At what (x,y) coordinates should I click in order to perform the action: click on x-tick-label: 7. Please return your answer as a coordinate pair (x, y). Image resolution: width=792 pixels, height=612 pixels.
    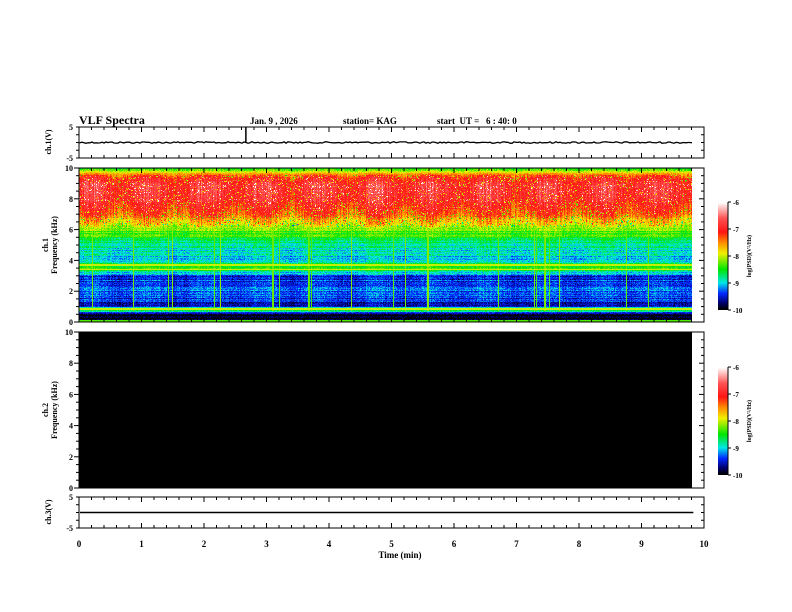
    Looking at the image, I should click on (516, 544).